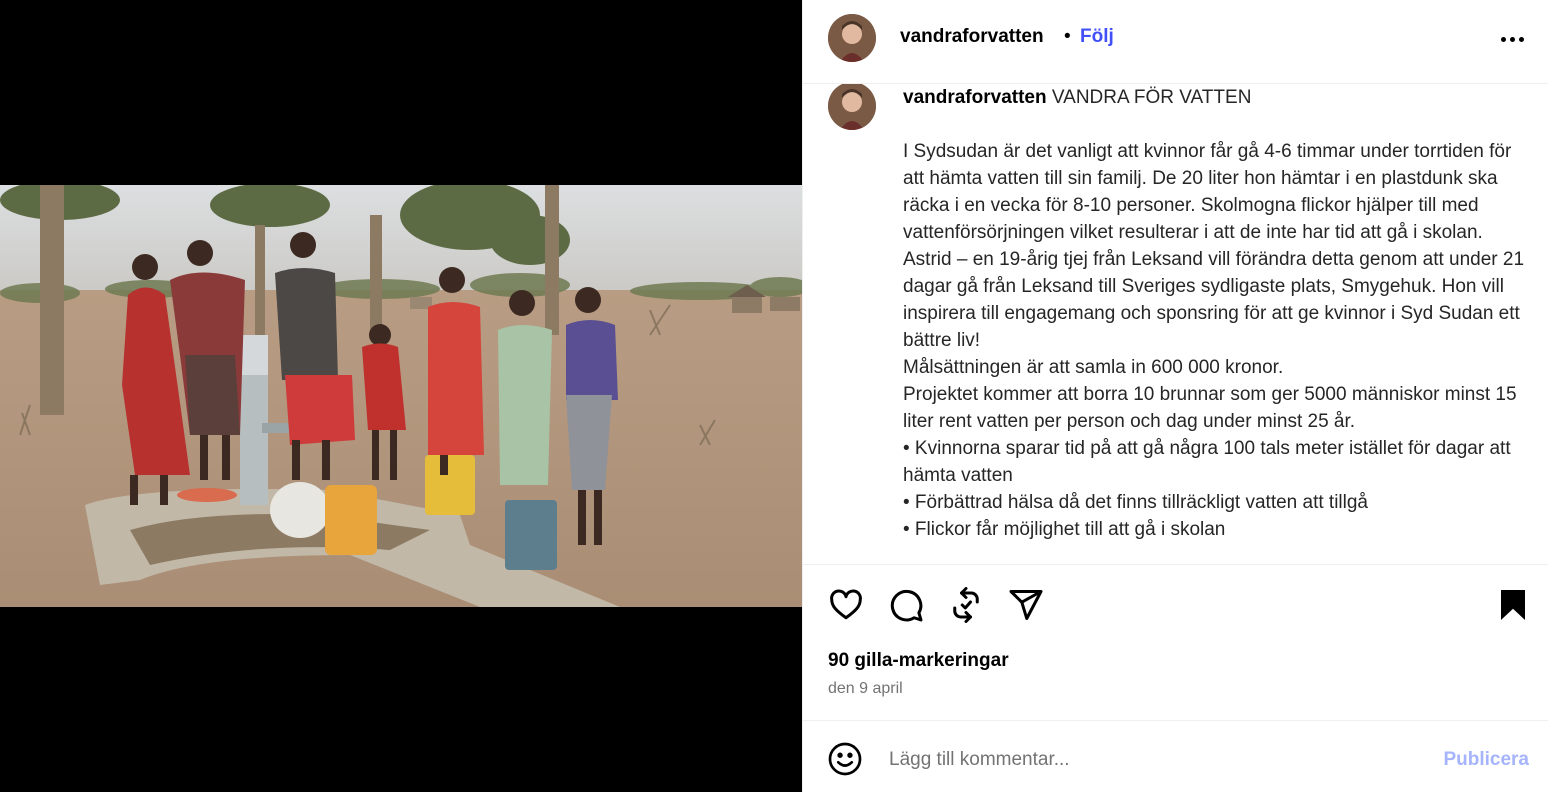  Describe the element at coordinates (1175, 42) in the screenshot. I see `post-header: vandraforvatten • Följ` at that location.